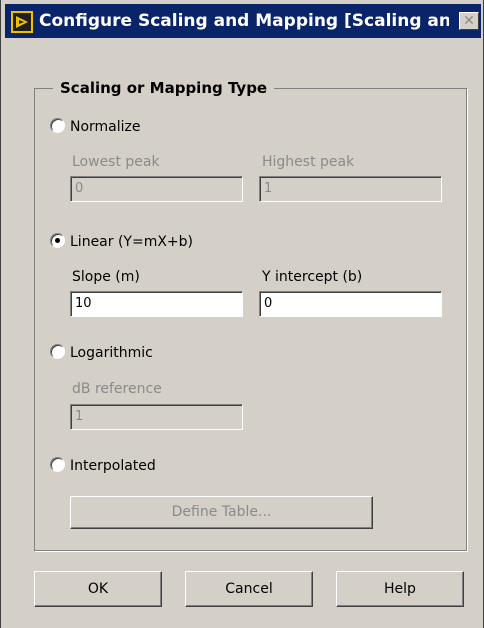 This screenshot has height=628, width=484. Describe the element at coordinates (156, 417) in the screenshot. I see `db-reference-field: 1` at that location.